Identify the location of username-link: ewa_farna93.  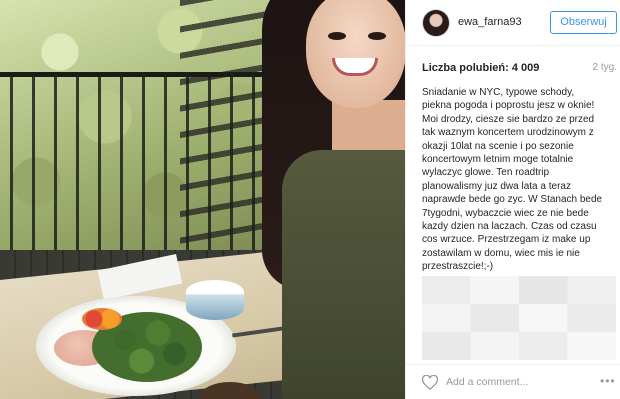
(490, 22).